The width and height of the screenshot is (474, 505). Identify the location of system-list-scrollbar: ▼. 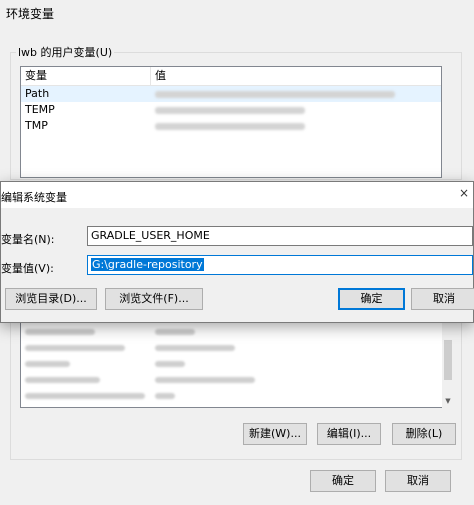
(448, 365).